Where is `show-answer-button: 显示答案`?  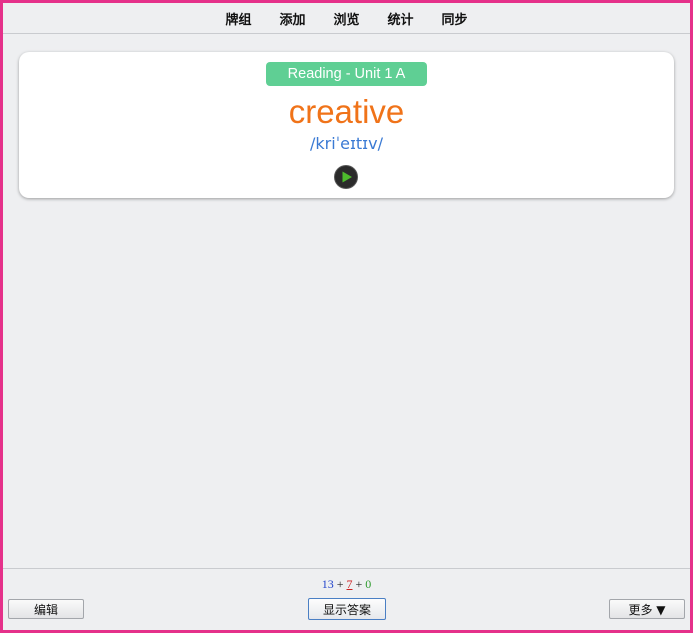
show-answer-button: 显示答案 is located at coordinates (347, 609).